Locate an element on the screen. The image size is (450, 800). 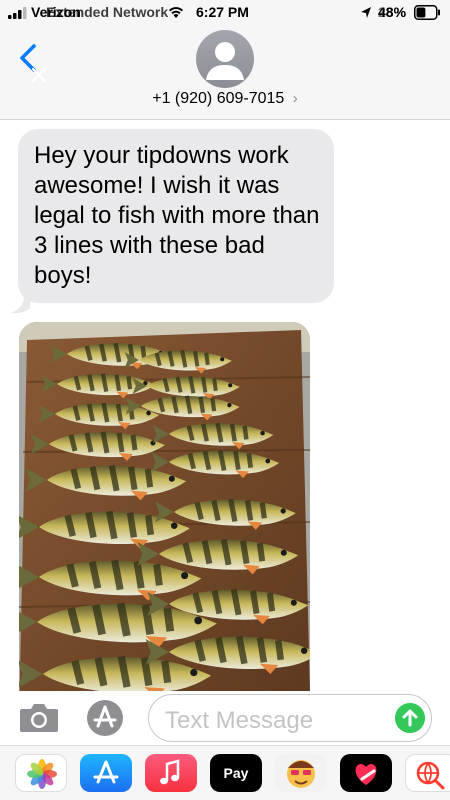
contact-avatar is located at coordinates (225, 59).